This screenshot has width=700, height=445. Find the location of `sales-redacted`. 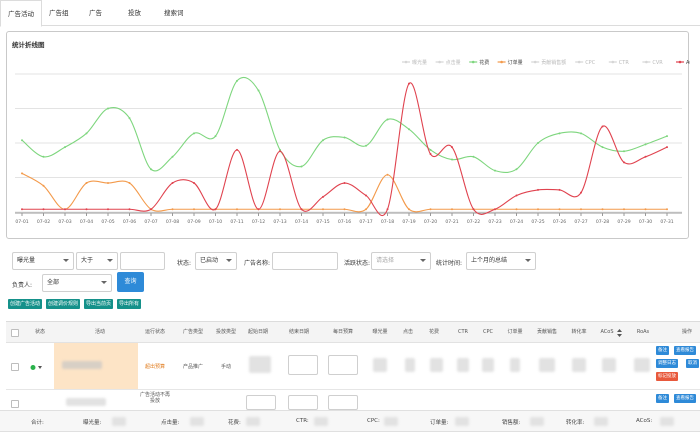

sales-redacted is located at coordinates (547, 365).